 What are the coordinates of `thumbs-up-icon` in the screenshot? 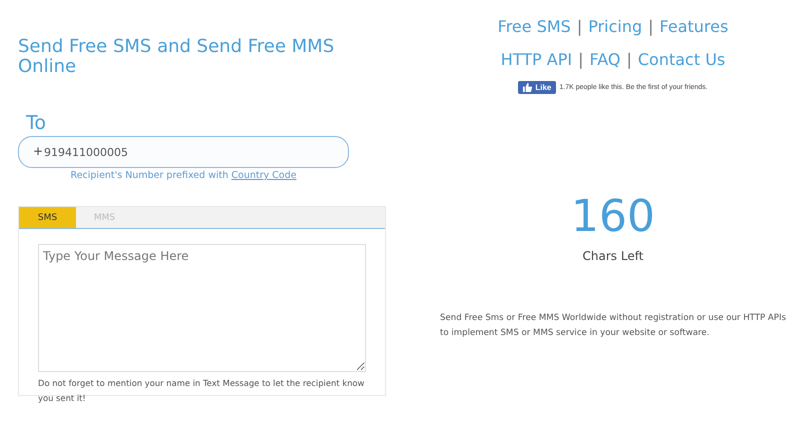 It's located at (527, 87).